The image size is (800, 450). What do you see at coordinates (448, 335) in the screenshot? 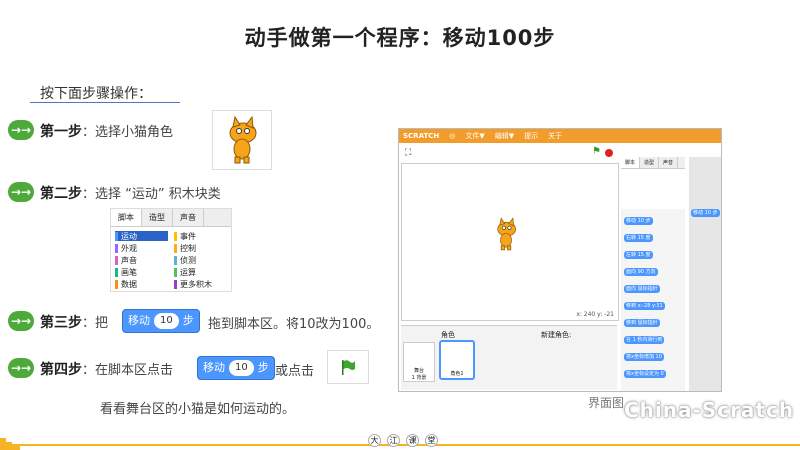
I see `sprites-label: 角色` at bounding box center [448, 335].